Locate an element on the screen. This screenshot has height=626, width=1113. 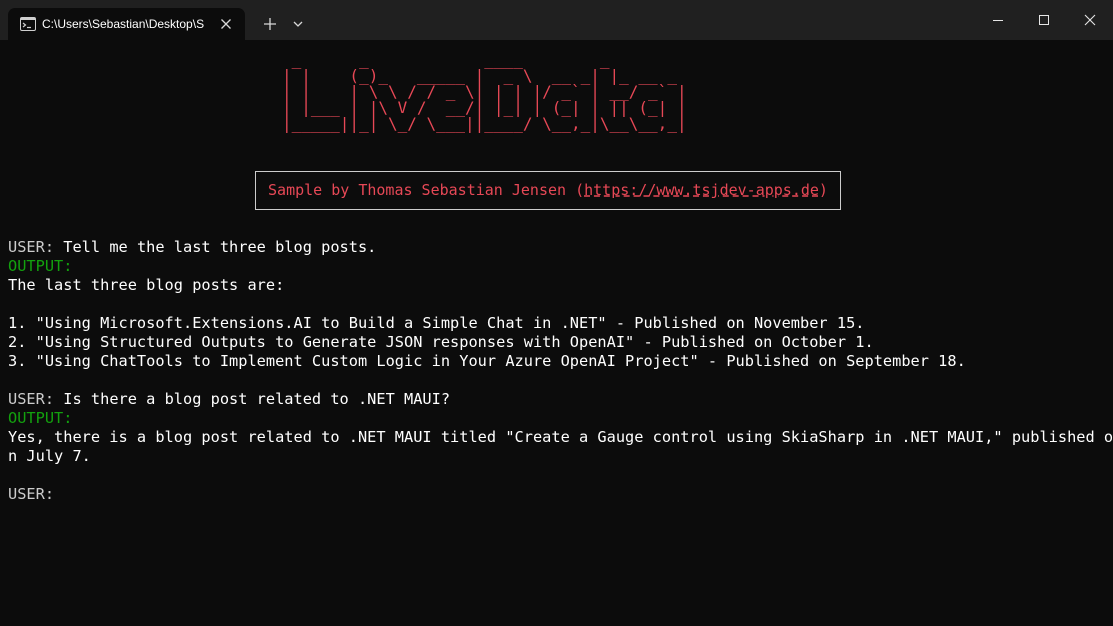
minimize-icon is located at coordinates (998, 20).